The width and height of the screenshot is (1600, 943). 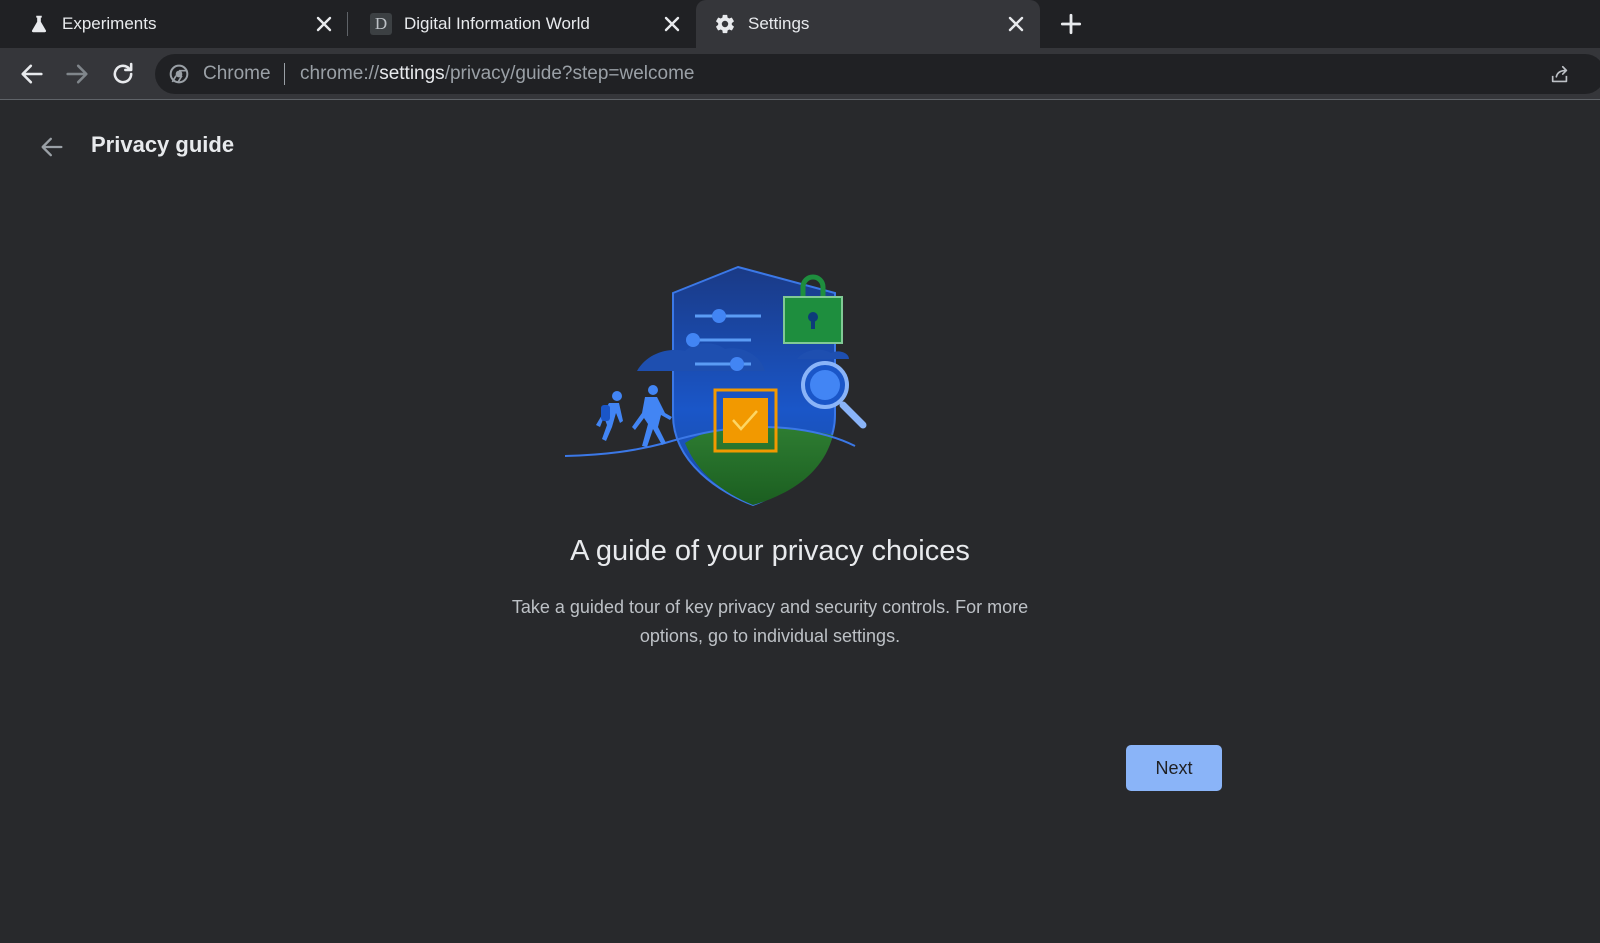 What do you see at coordinates (569, 73) in the screenshot?
I see `url-path: /privacy/guide?step=welcome` at bounding box center [569, 73].